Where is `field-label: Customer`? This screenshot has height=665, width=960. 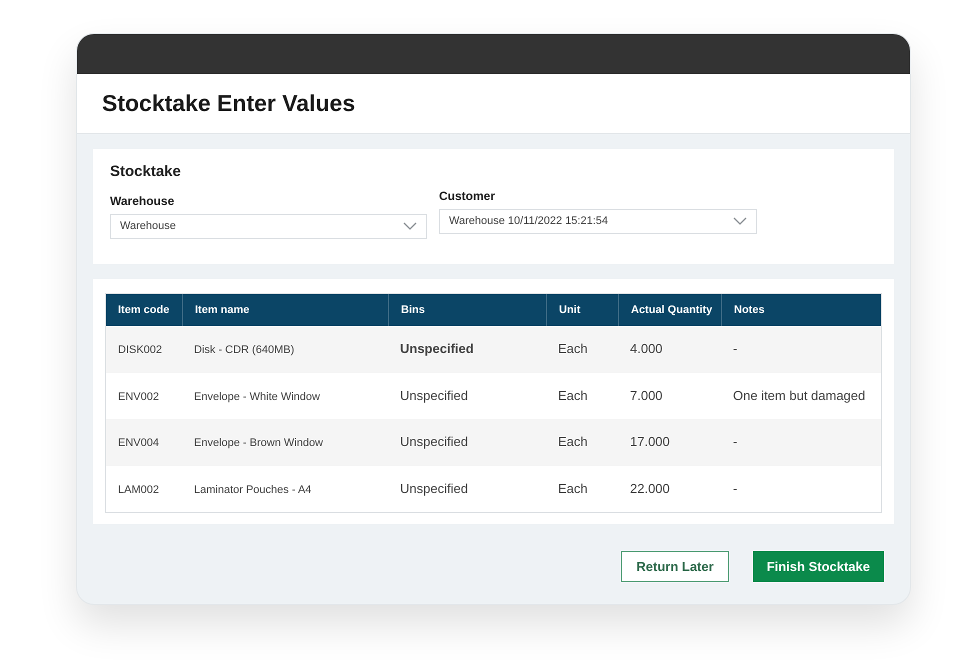
field-label: Customer is located at coordinates (467, 196).